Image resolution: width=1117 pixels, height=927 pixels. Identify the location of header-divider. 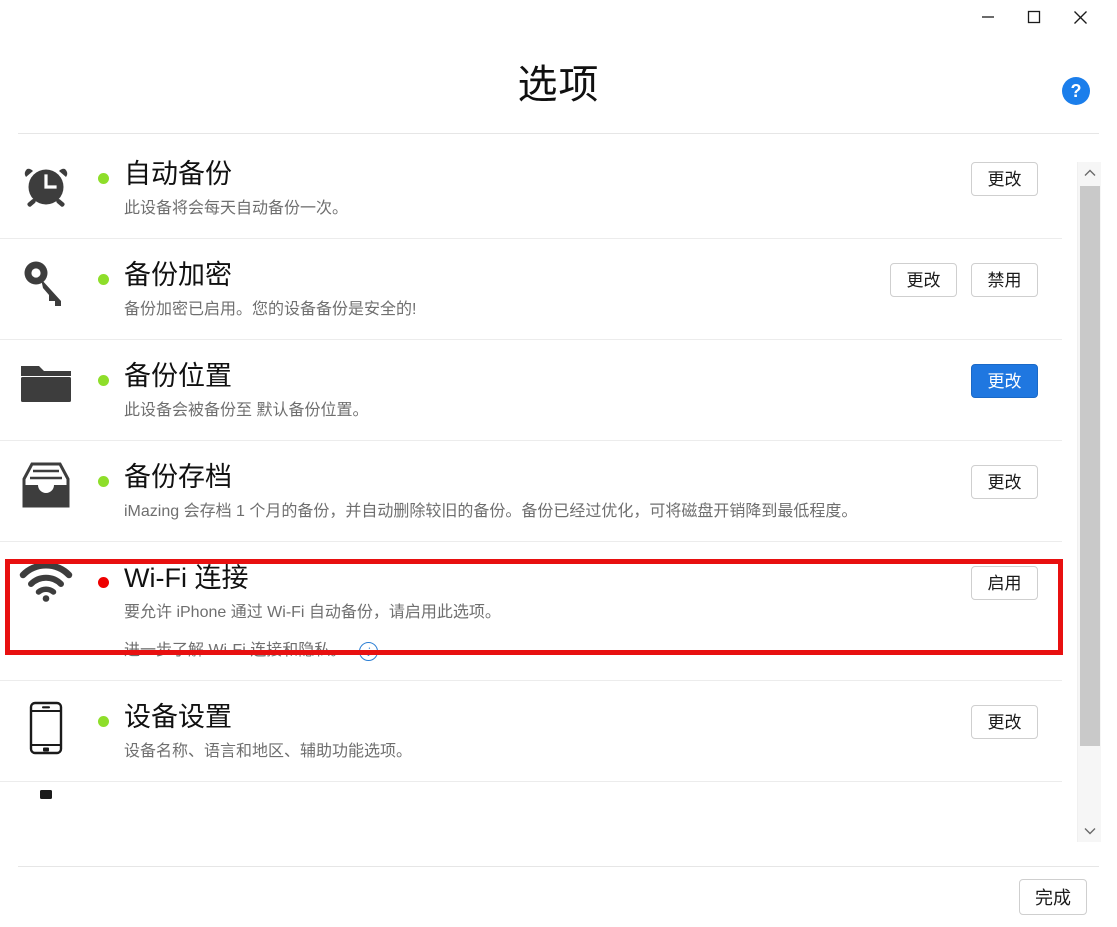
(558, 133).